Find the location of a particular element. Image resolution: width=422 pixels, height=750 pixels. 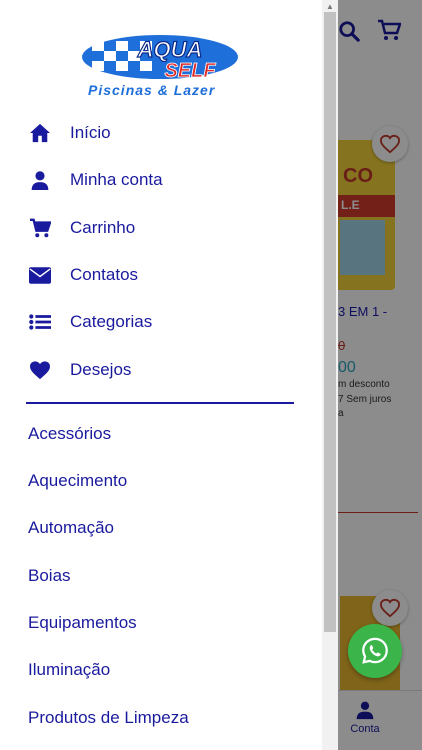

menu-item-label: Desejos is located at coordinates (101, 369).